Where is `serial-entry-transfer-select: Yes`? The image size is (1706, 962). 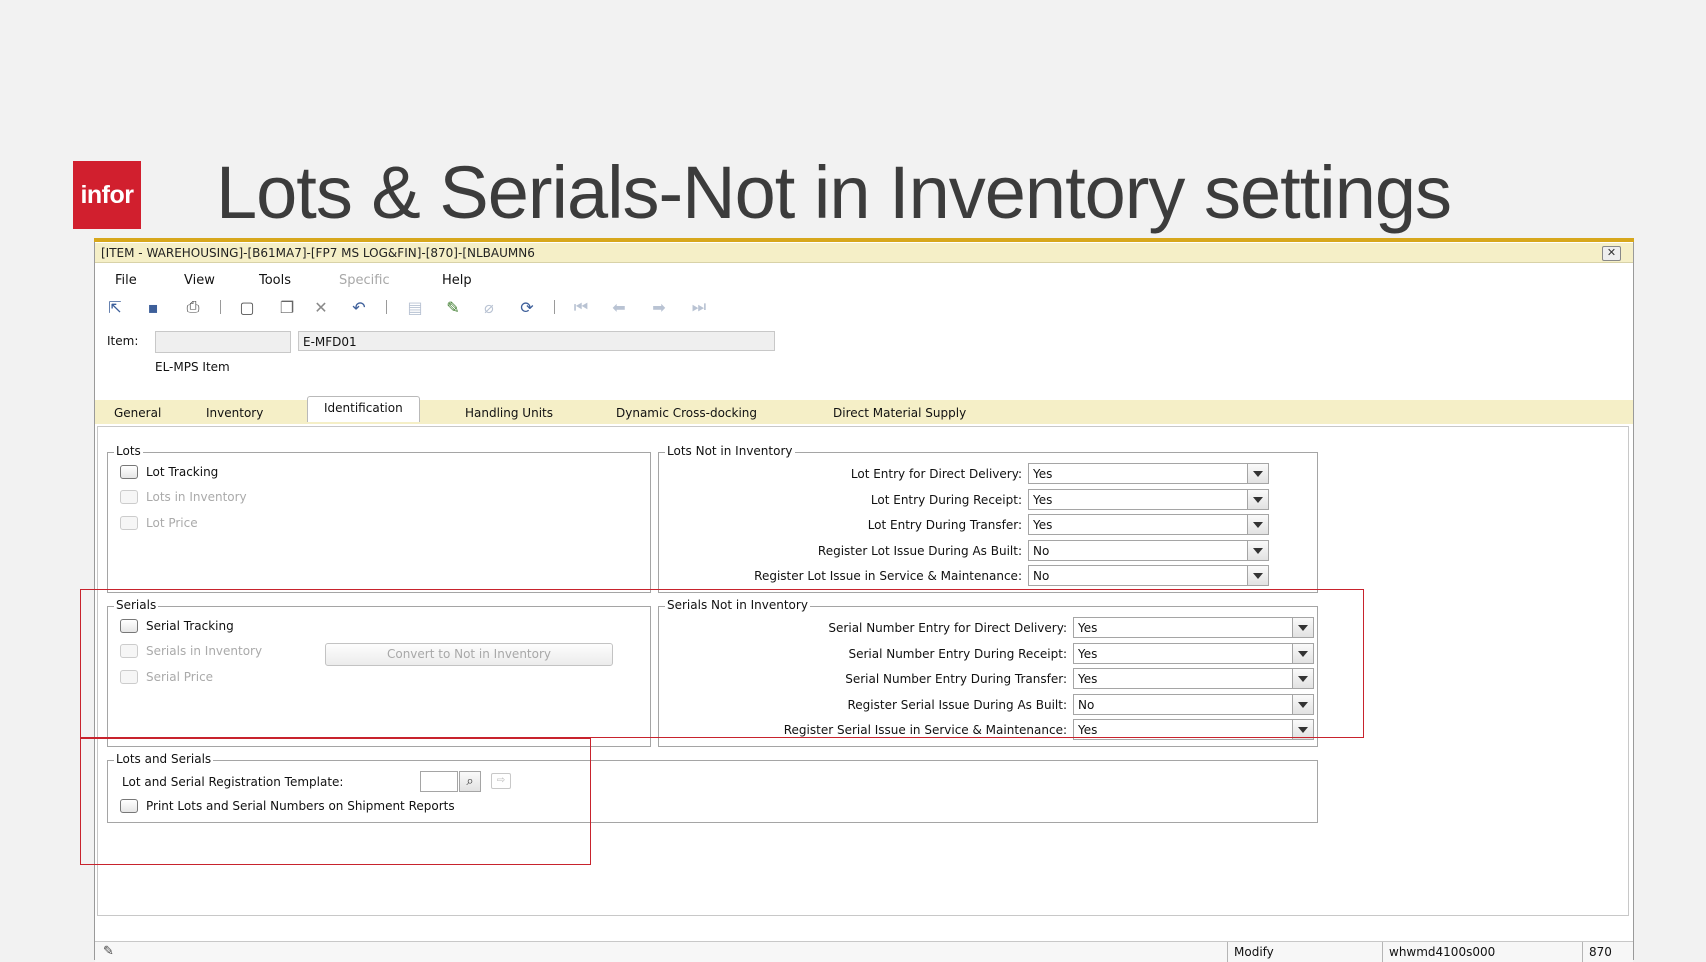 serial-entry-transfer-select: Yes is located at coordinates (1193, 678).